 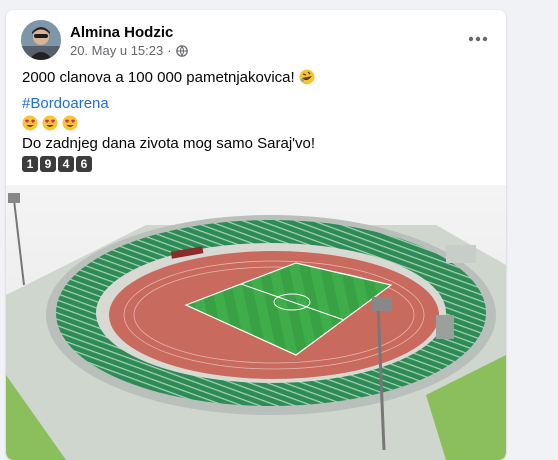 What do you see at coordinates (554, 230) in the screenshot?
I see `page-scrollbar` at bounding box center [554, 230].